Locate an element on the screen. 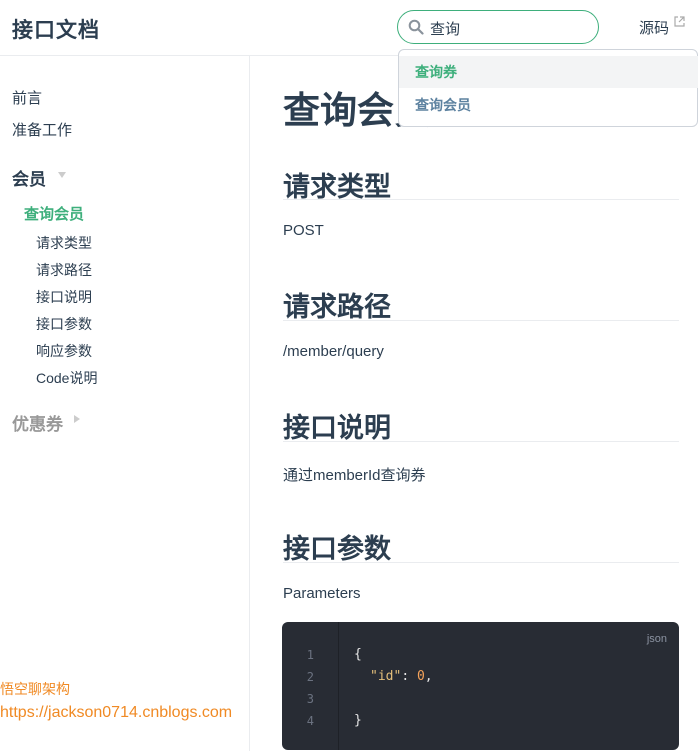 This screenshot has width=698, height=751. sidebar-subitem-params: 接口参数 is located at coordinates (64, 324).